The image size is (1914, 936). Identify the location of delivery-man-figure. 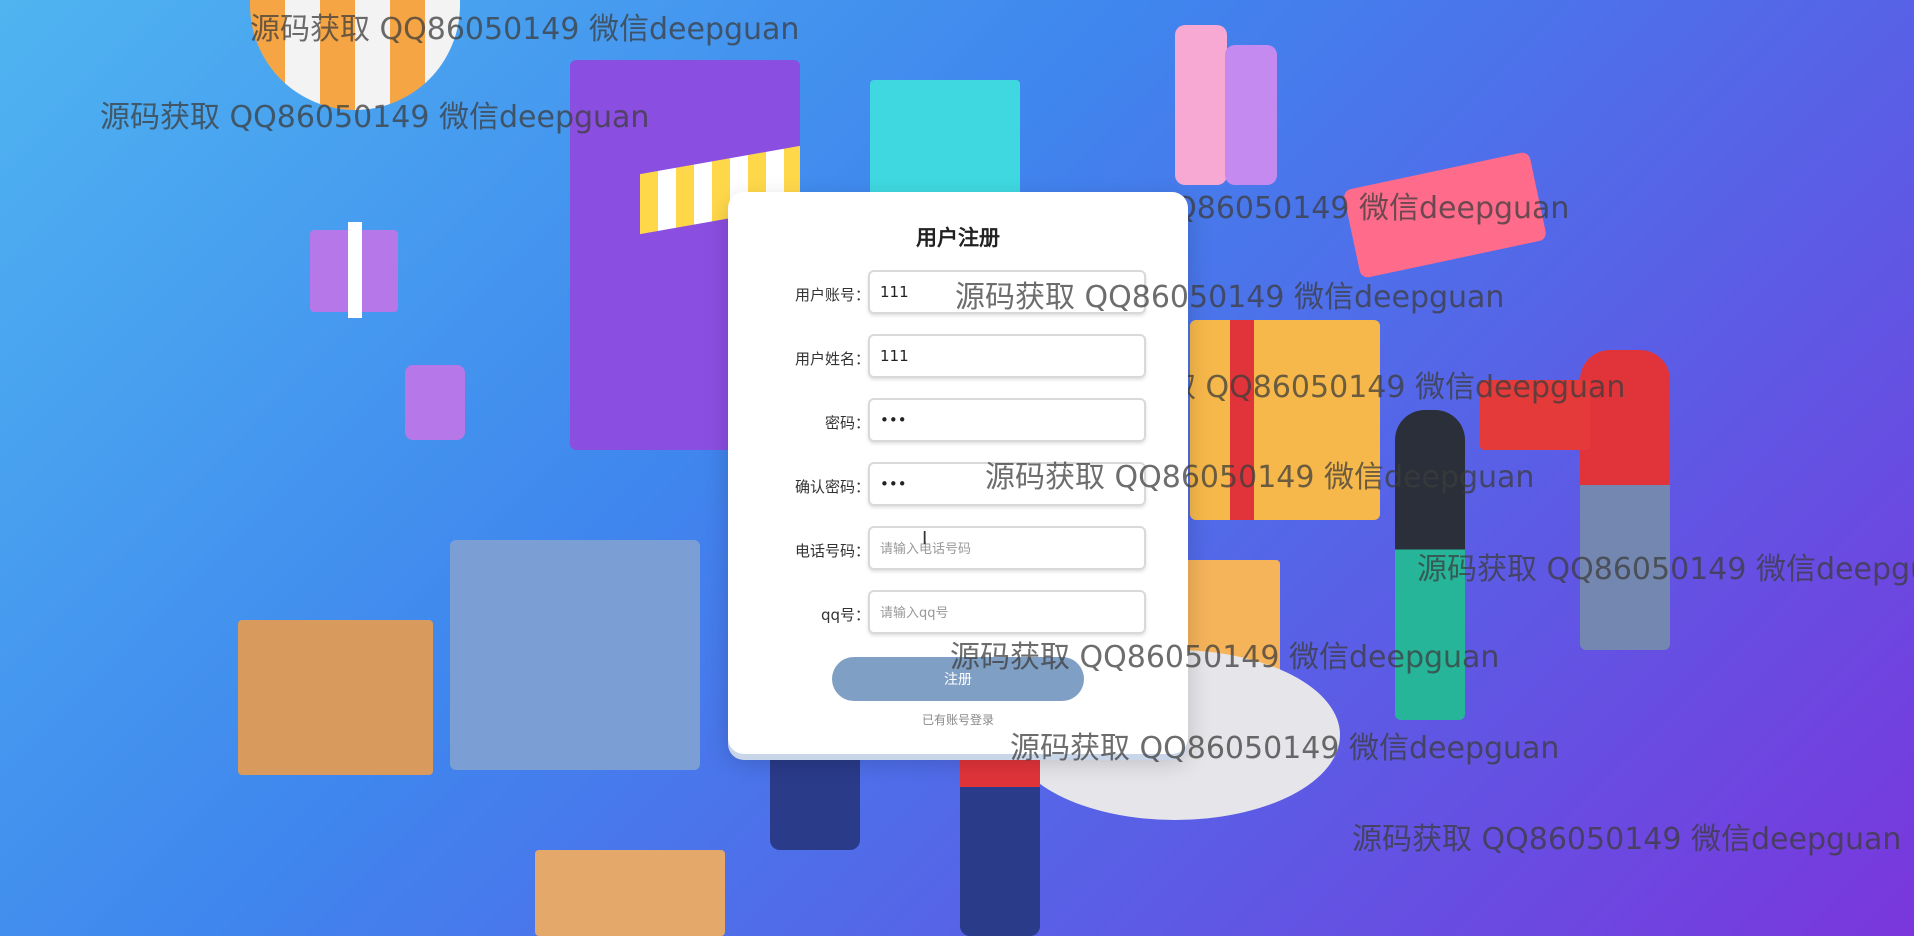
(1625, 500).